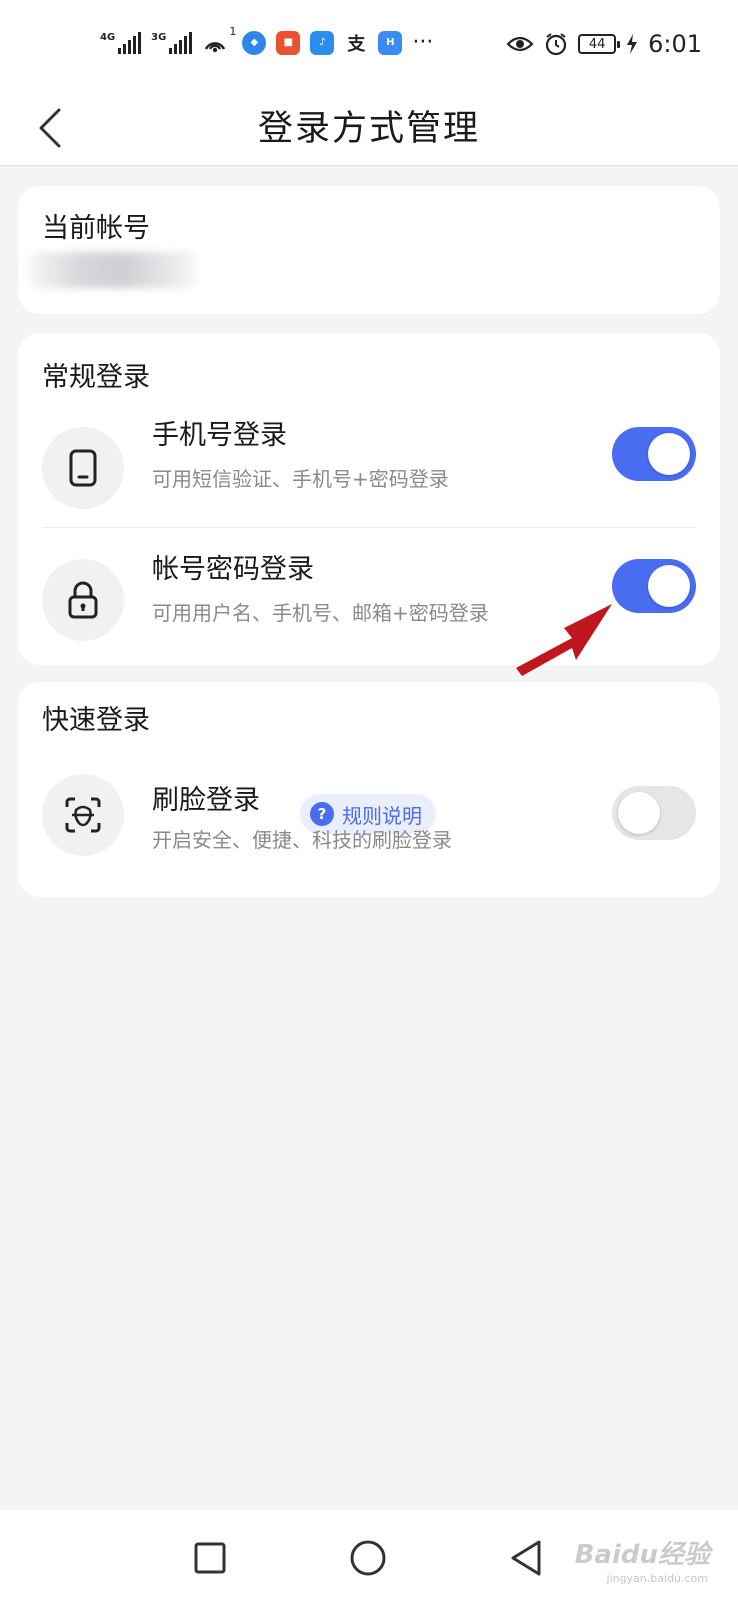  I want to click on quick-login-title: 快速登录, so click(96, 720).